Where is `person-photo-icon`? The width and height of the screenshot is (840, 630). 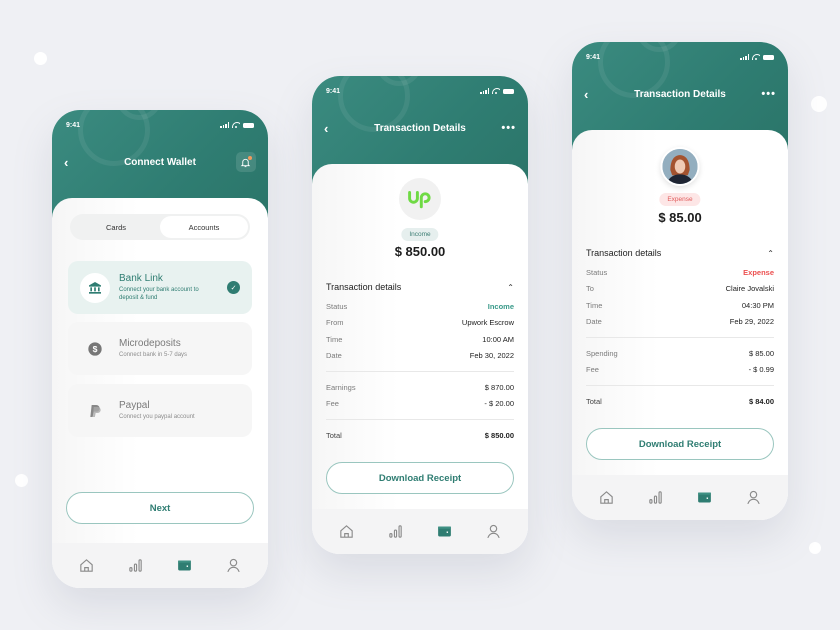 person-photo-icon is located at coordinates (680, 166).